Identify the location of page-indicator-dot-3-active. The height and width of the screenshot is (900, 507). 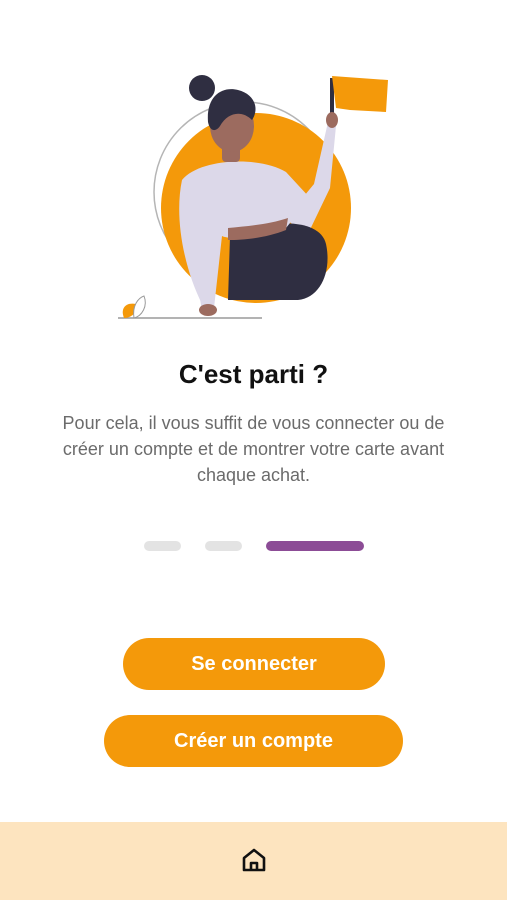
(315, 546).